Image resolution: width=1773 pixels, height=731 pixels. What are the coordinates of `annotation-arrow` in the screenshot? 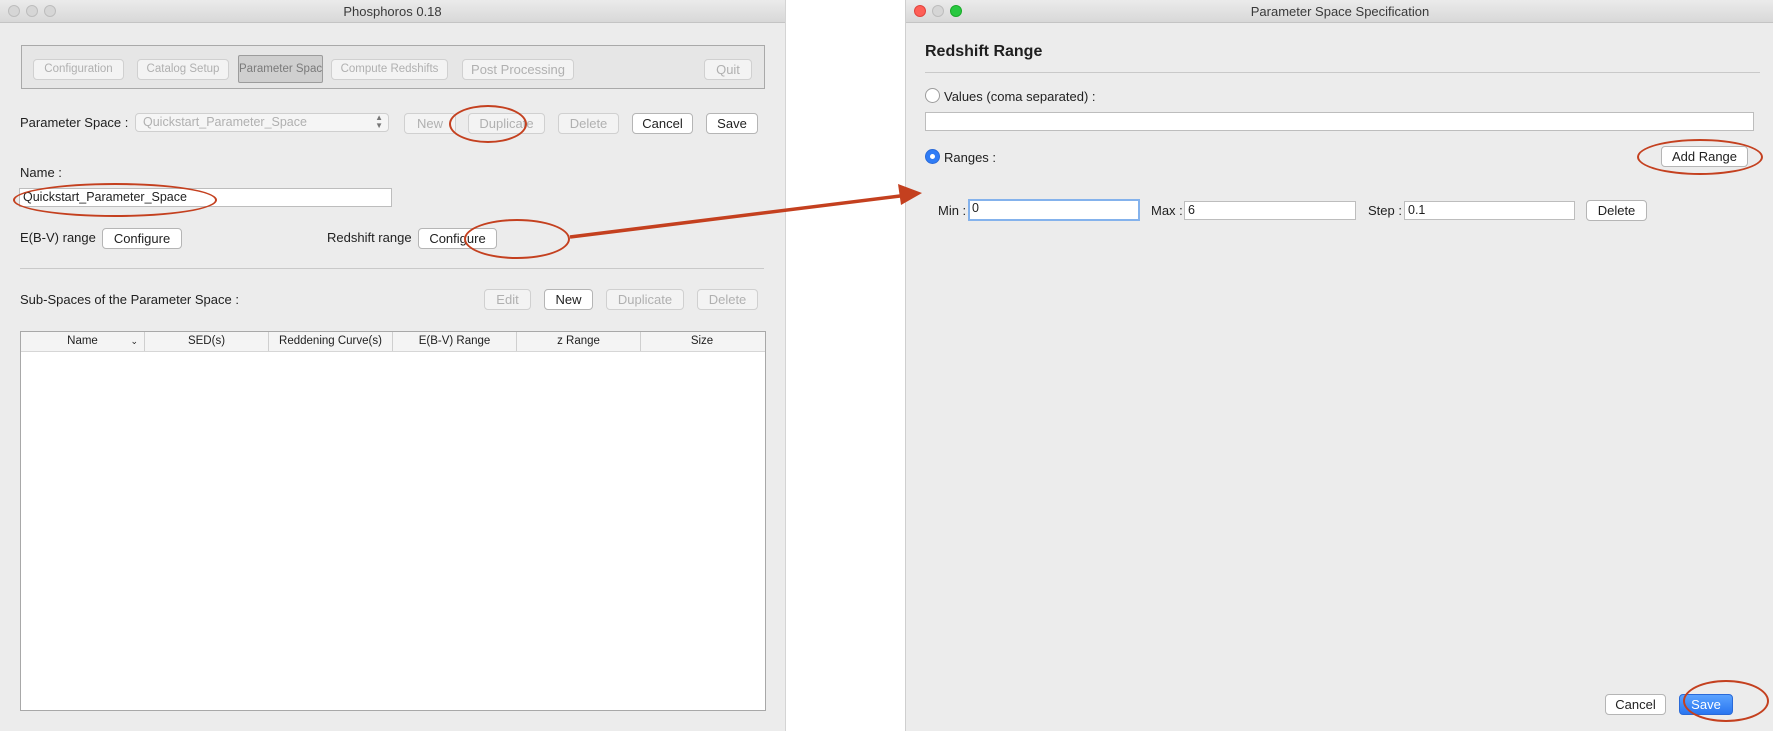 It's located at (745, 211).